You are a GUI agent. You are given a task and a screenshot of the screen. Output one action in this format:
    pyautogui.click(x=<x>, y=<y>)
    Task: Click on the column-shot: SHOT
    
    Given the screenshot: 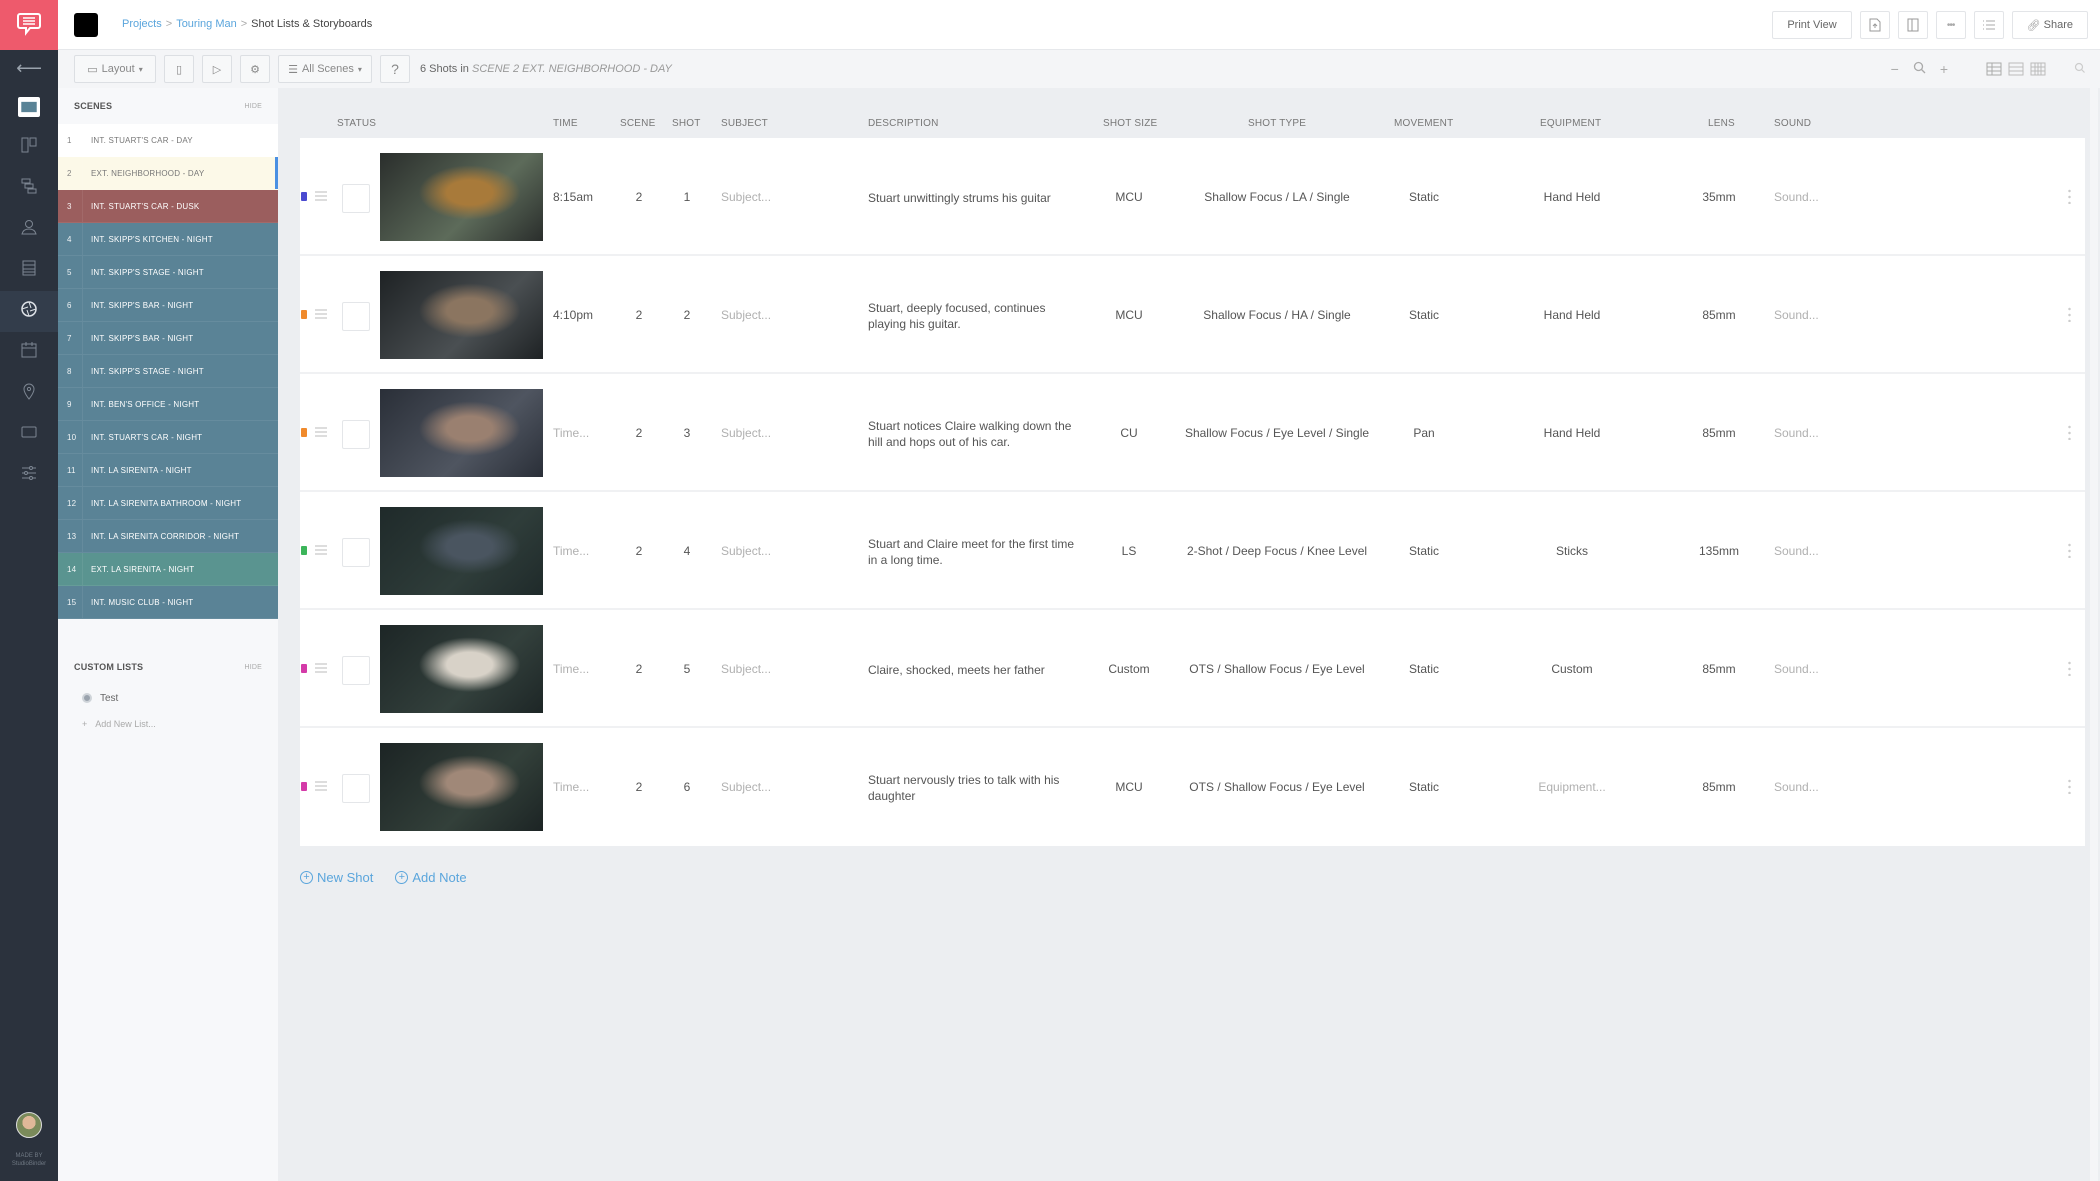 What is the action you would take?
    pyautogui.click(x=686, y=123)
    